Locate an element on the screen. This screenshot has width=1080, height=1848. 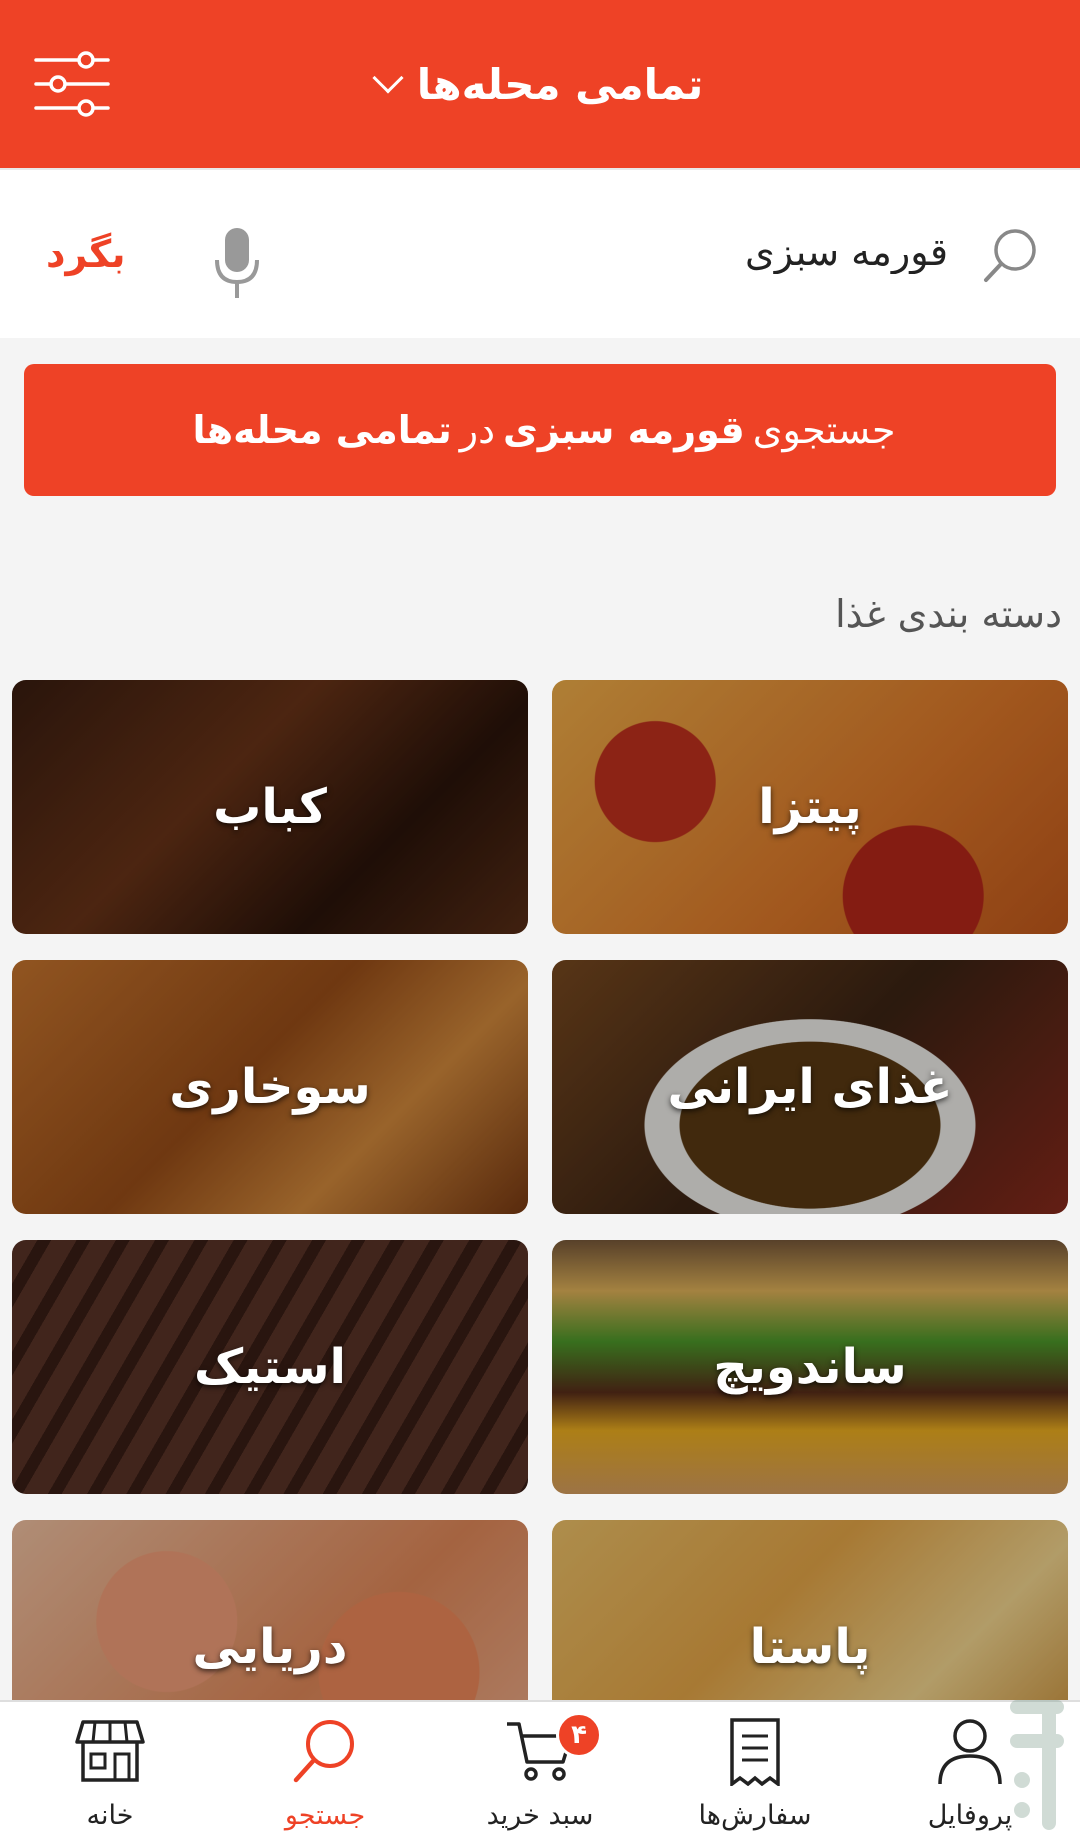
category-label: استیک is located at coordinates (270, 1367).